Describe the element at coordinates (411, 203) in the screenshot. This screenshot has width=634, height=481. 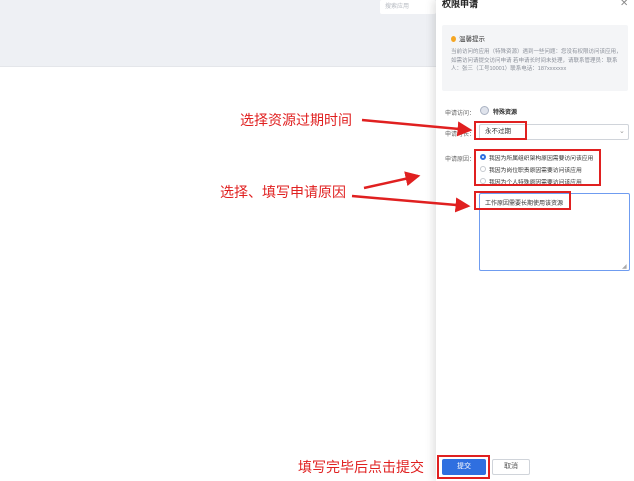
I see `arrow-to-reason-text` at that location.